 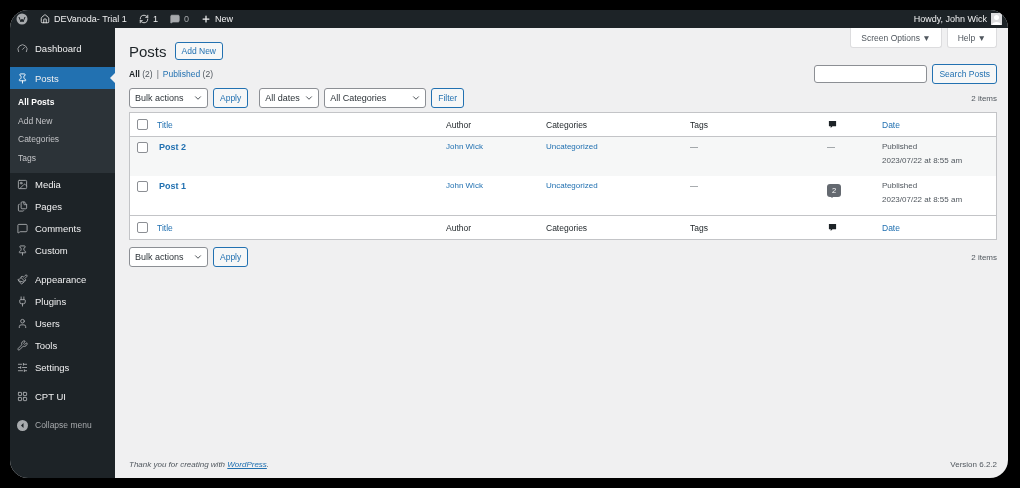 I want to click on grid-icon, so click(x=22, y=396).